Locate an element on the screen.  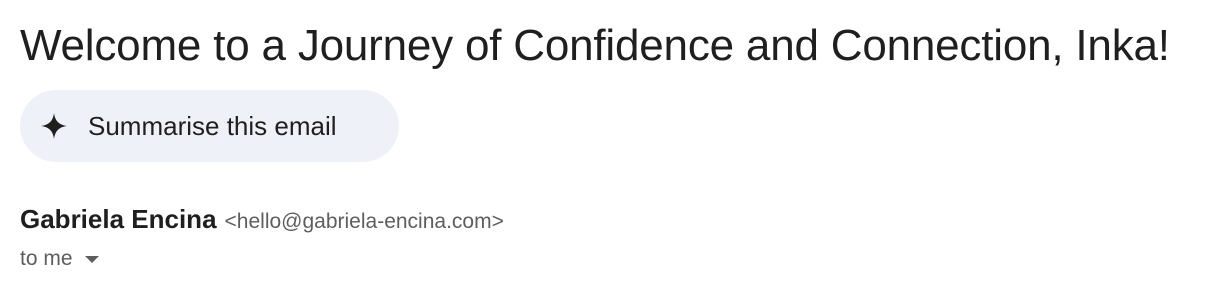
summarise-email-label: Summarise this email is located at coordinates (212, 125).